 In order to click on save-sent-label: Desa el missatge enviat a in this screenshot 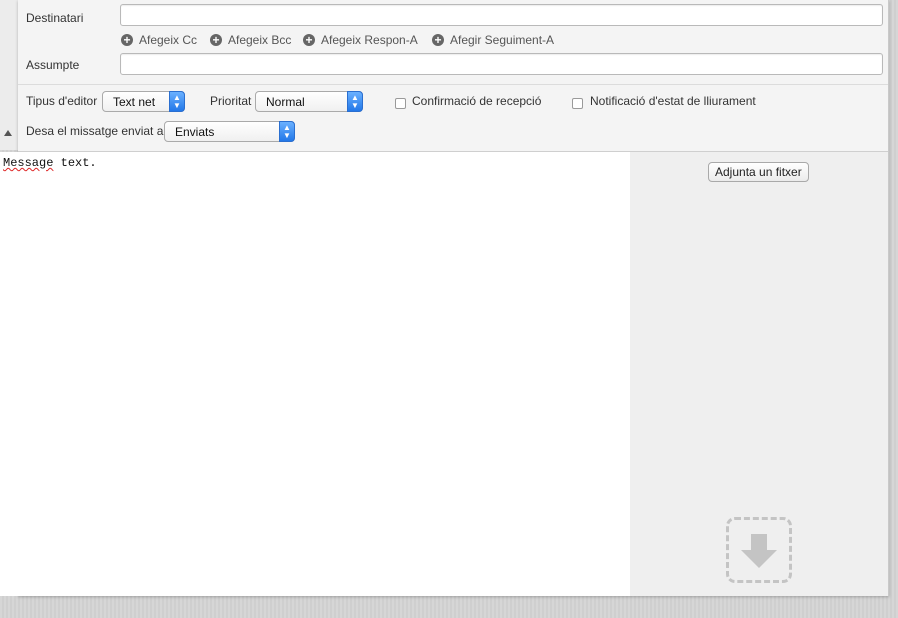, I will do `click(95, 131)`.